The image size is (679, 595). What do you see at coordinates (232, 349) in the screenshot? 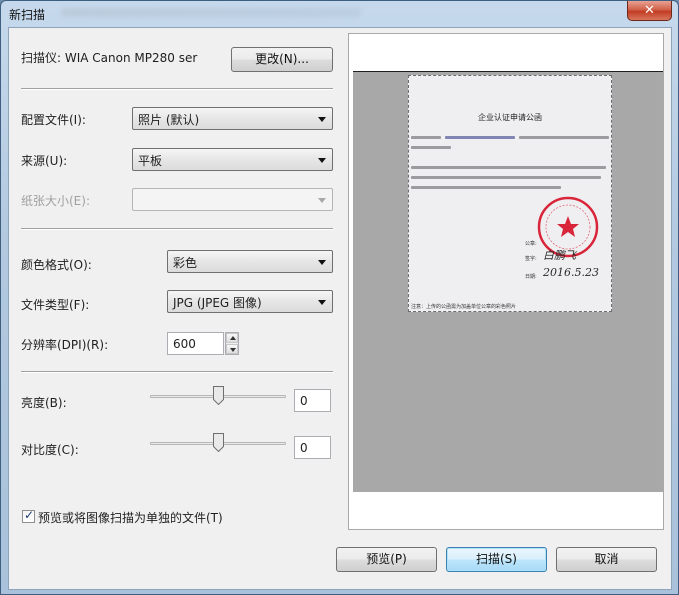
I see `spin-down-icon` at bounding box center [232, 349].